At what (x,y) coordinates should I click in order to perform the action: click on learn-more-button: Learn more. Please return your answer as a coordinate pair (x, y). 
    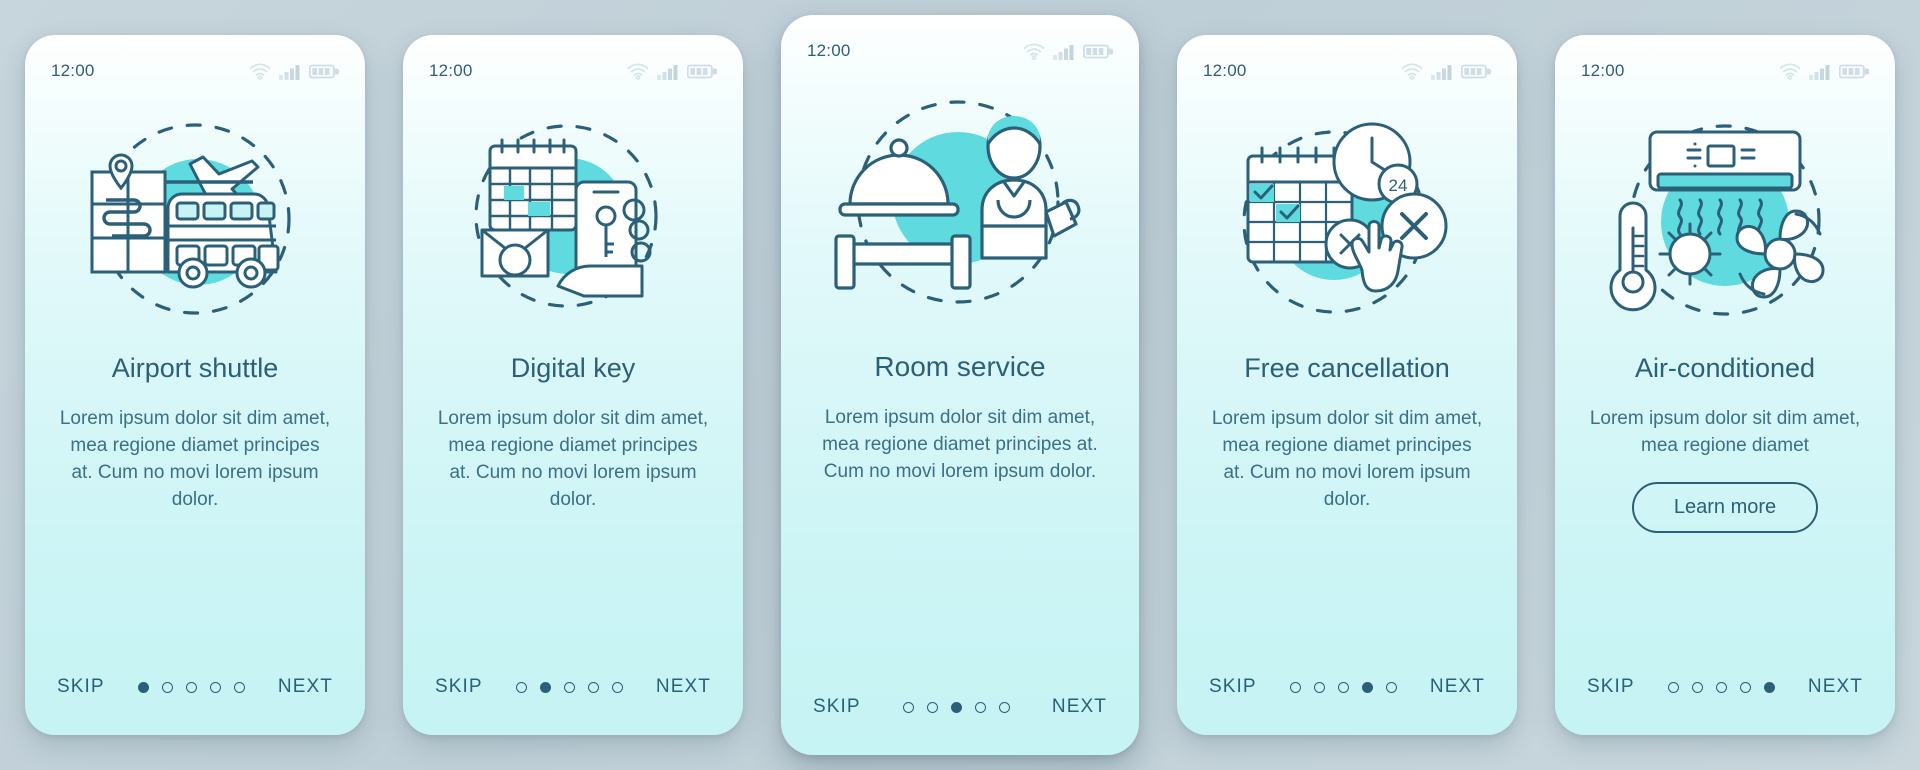
    Looking at the image, I should click on (1725, 507).